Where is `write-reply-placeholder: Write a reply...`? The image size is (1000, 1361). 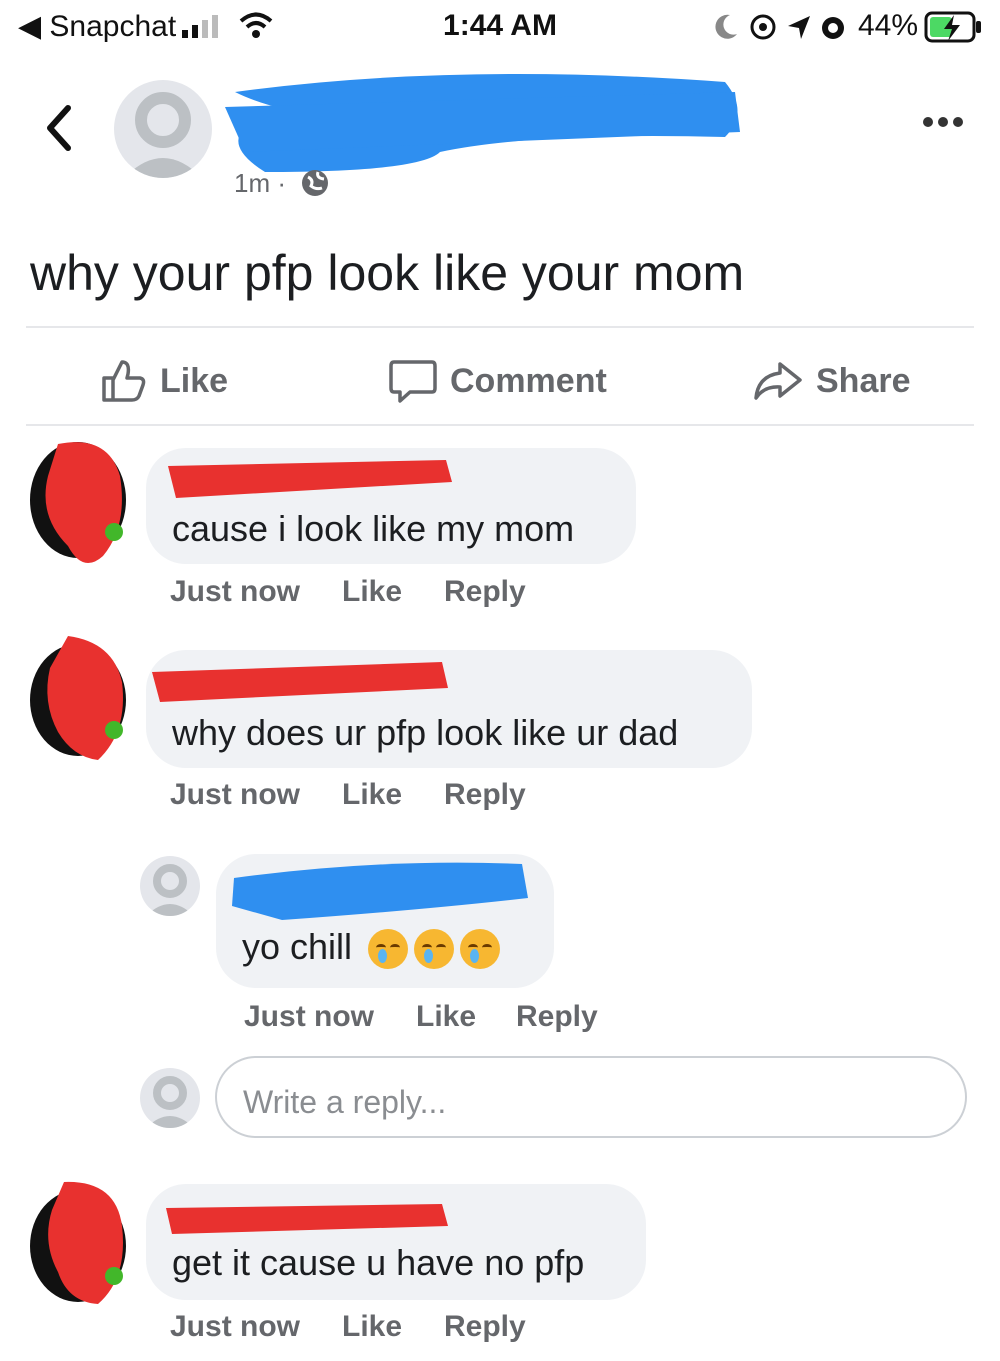 write-reply-placeholder: Write a reply... is located at coordinates (345, 1102).